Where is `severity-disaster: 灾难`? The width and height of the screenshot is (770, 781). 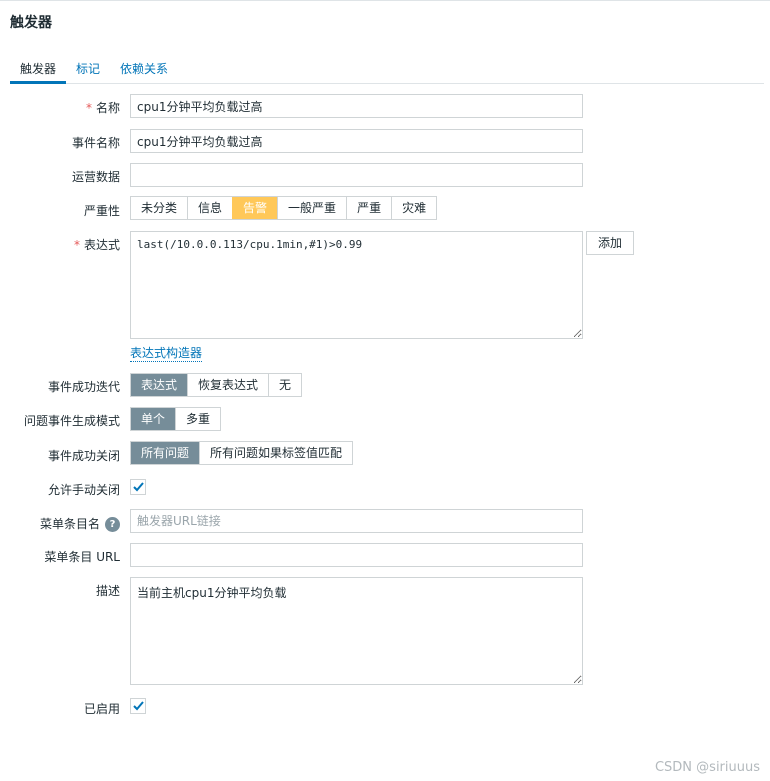 severity-disaster: 灾难 is located at coordinates (413, 208).